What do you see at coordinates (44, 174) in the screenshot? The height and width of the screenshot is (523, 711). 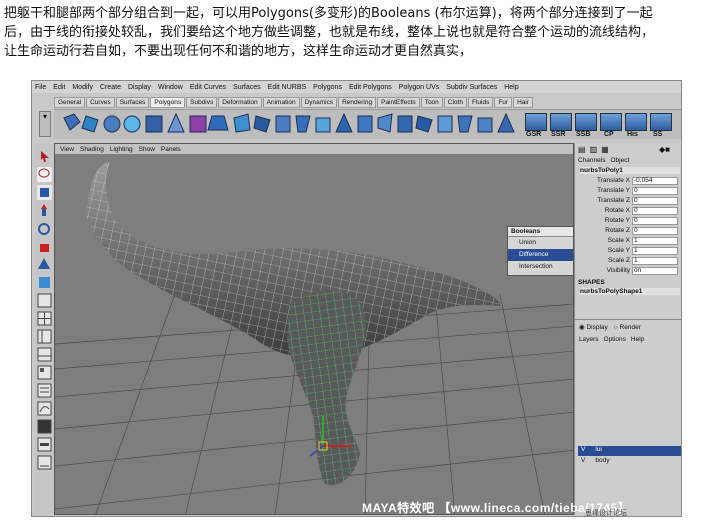 I see `lasso-tool-icon` at bounding box center [44, 174].